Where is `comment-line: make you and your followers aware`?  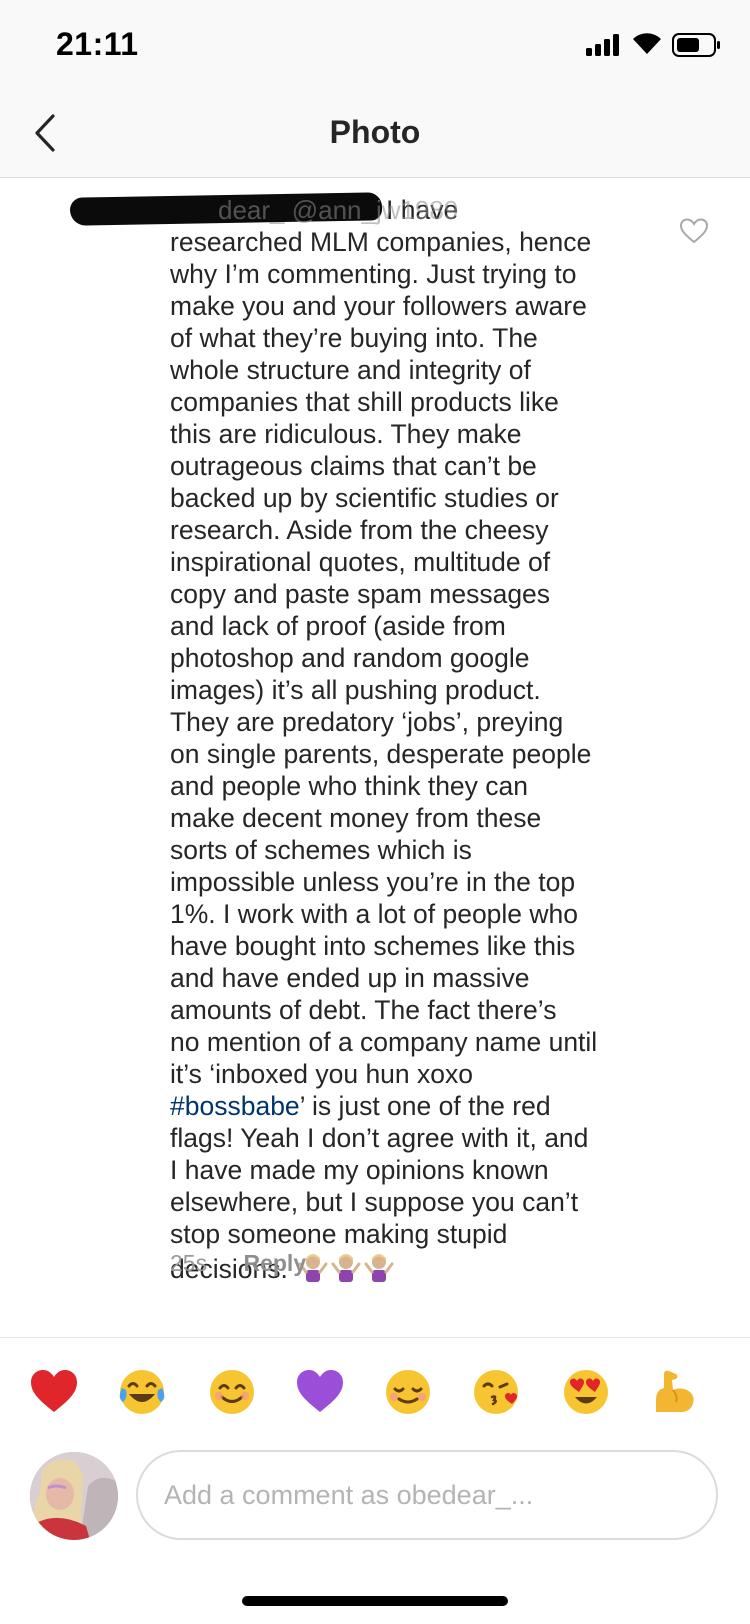 comment-line: make you and your followers aware is located at coordinates (378, 306).